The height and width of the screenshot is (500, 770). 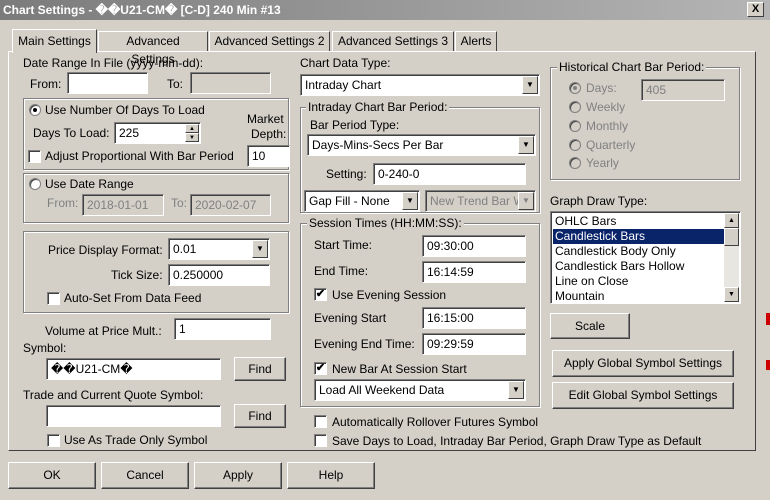 What do you see at coordinates (476, 41) in the screenshot?
I see `tab-alerts: Alerts` at bounding box center [476, 41].